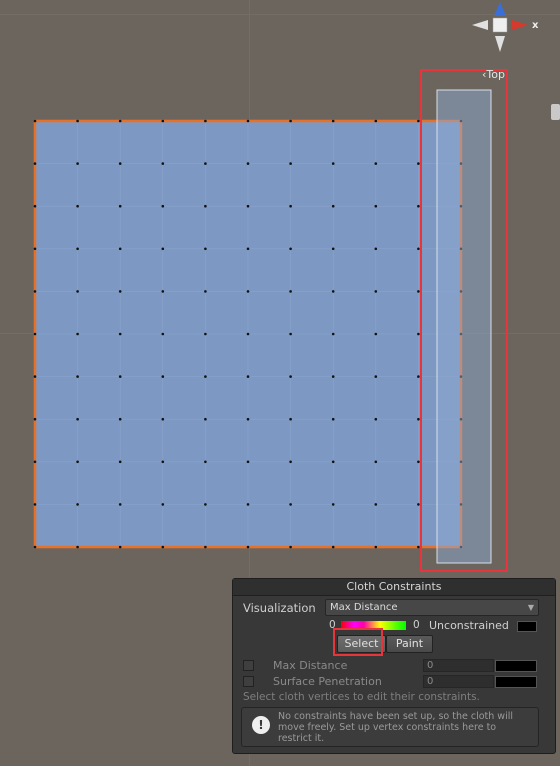  I want to click on max-distance-checkbox, so click(248, 665).